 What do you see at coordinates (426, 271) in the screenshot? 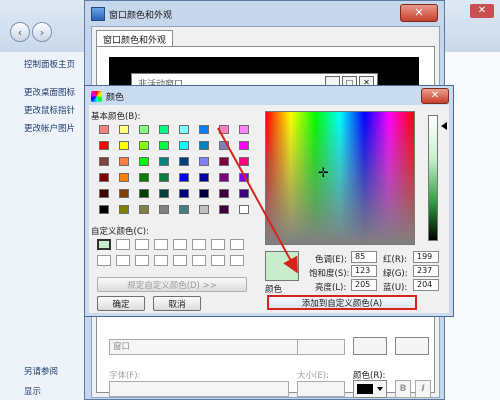
I see `green-field: 237` at bounding box center [426, 271].